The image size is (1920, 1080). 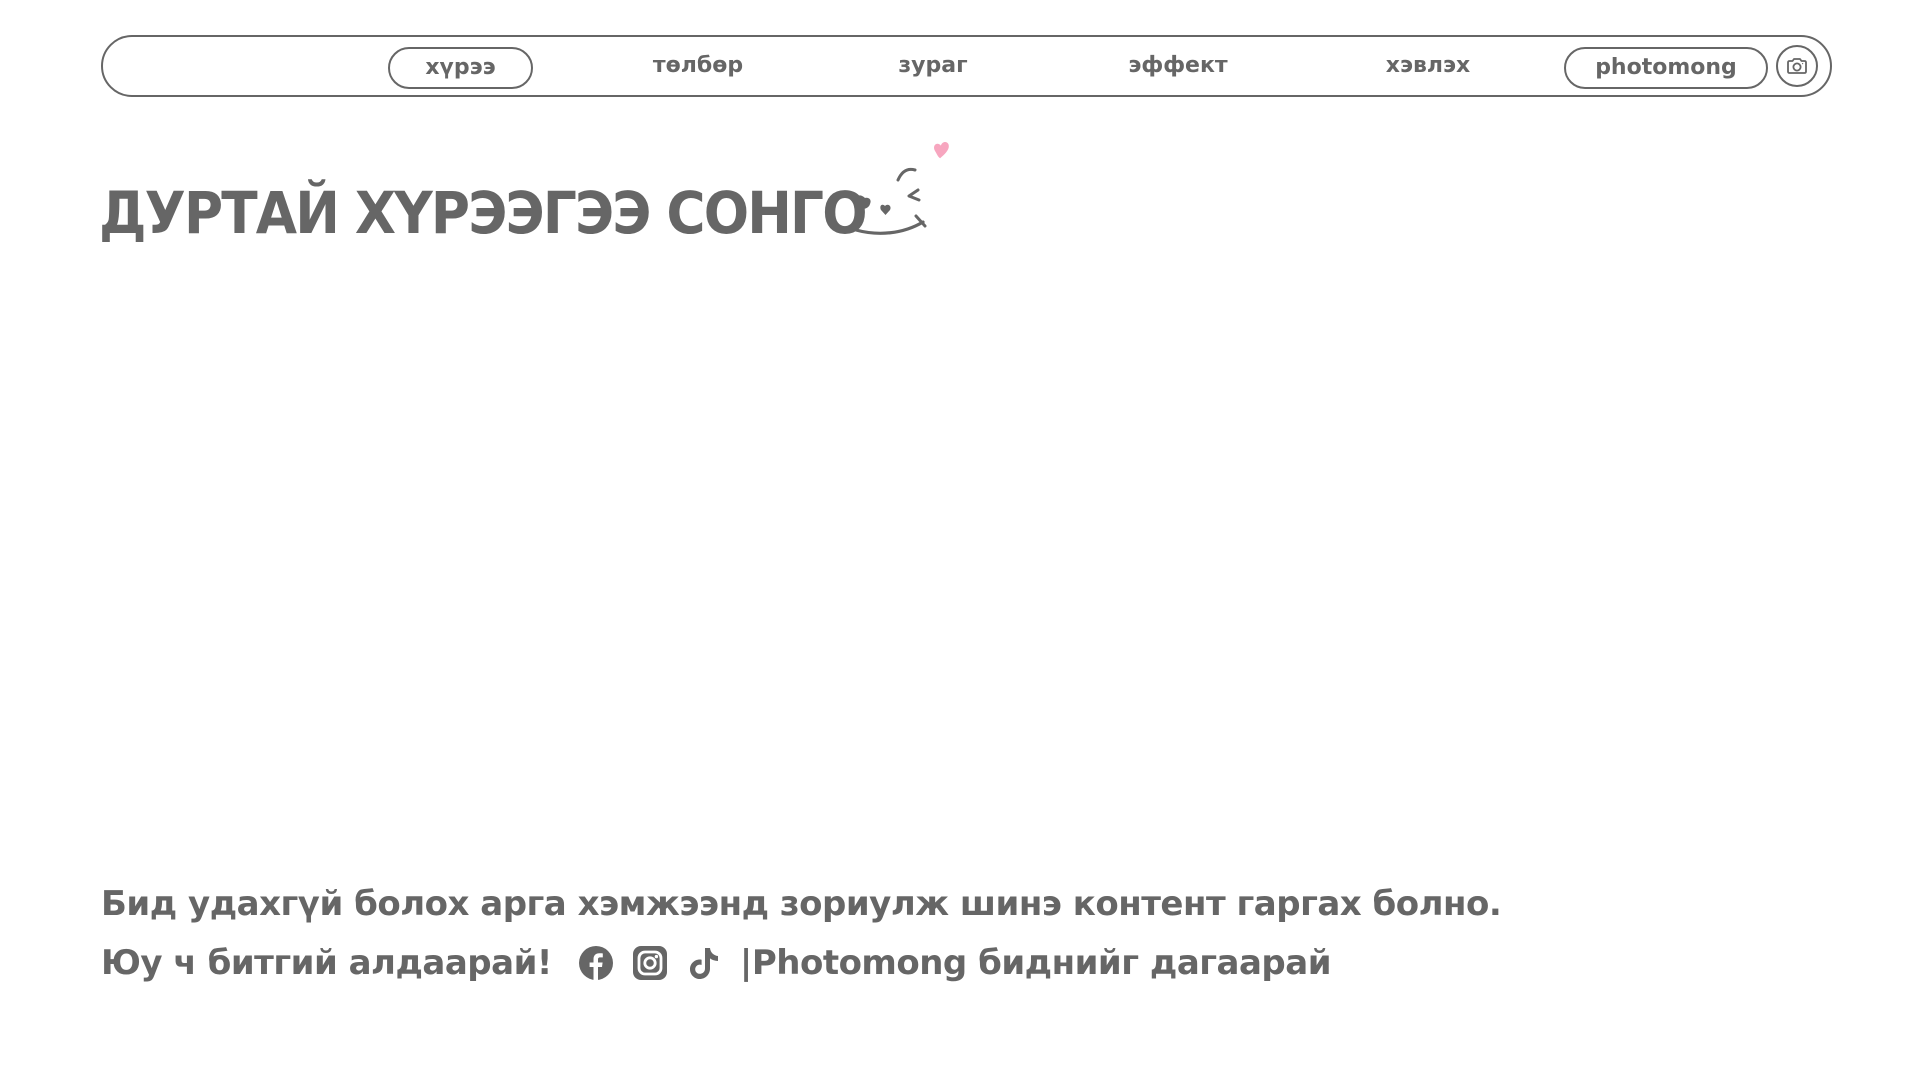 I want to click on facebook-link, so click(x=596, y=963).